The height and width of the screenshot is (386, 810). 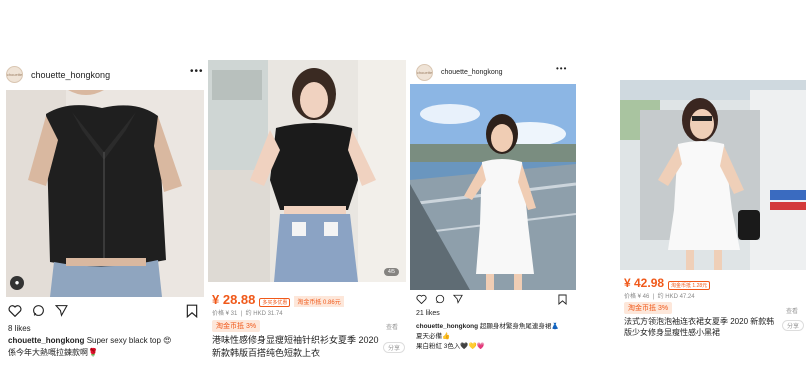 What do you see at coordinates (700, 327) in the screenshot?
I see `product-title: 法式方领泡泡袖连衣裙女夏季 2020 新款韩版少女修身显瘦性感小黑裙` at bounding box center [700, 327].